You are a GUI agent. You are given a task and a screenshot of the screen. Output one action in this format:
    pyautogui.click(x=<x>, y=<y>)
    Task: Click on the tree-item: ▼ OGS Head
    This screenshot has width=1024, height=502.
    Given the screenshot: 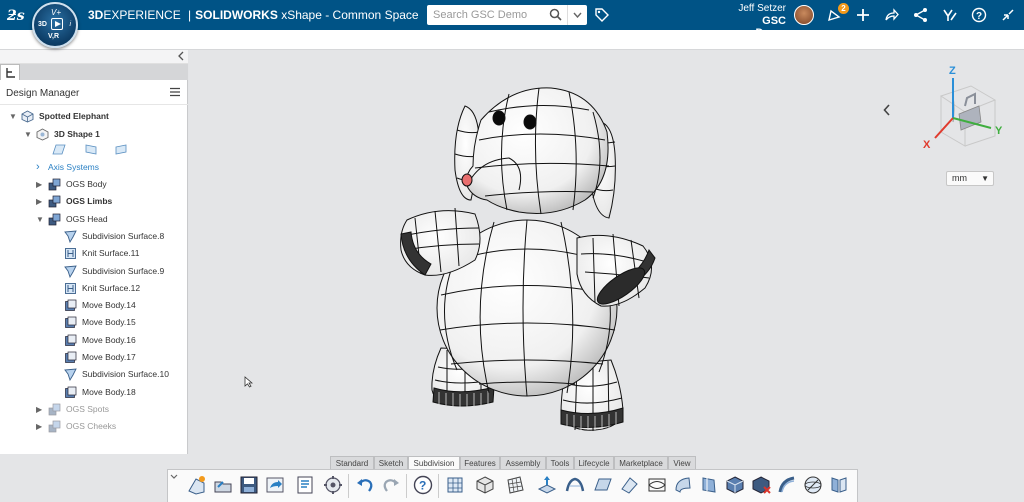 What is the action you would take?
    pyautogui.click(x=94, y=219)
    